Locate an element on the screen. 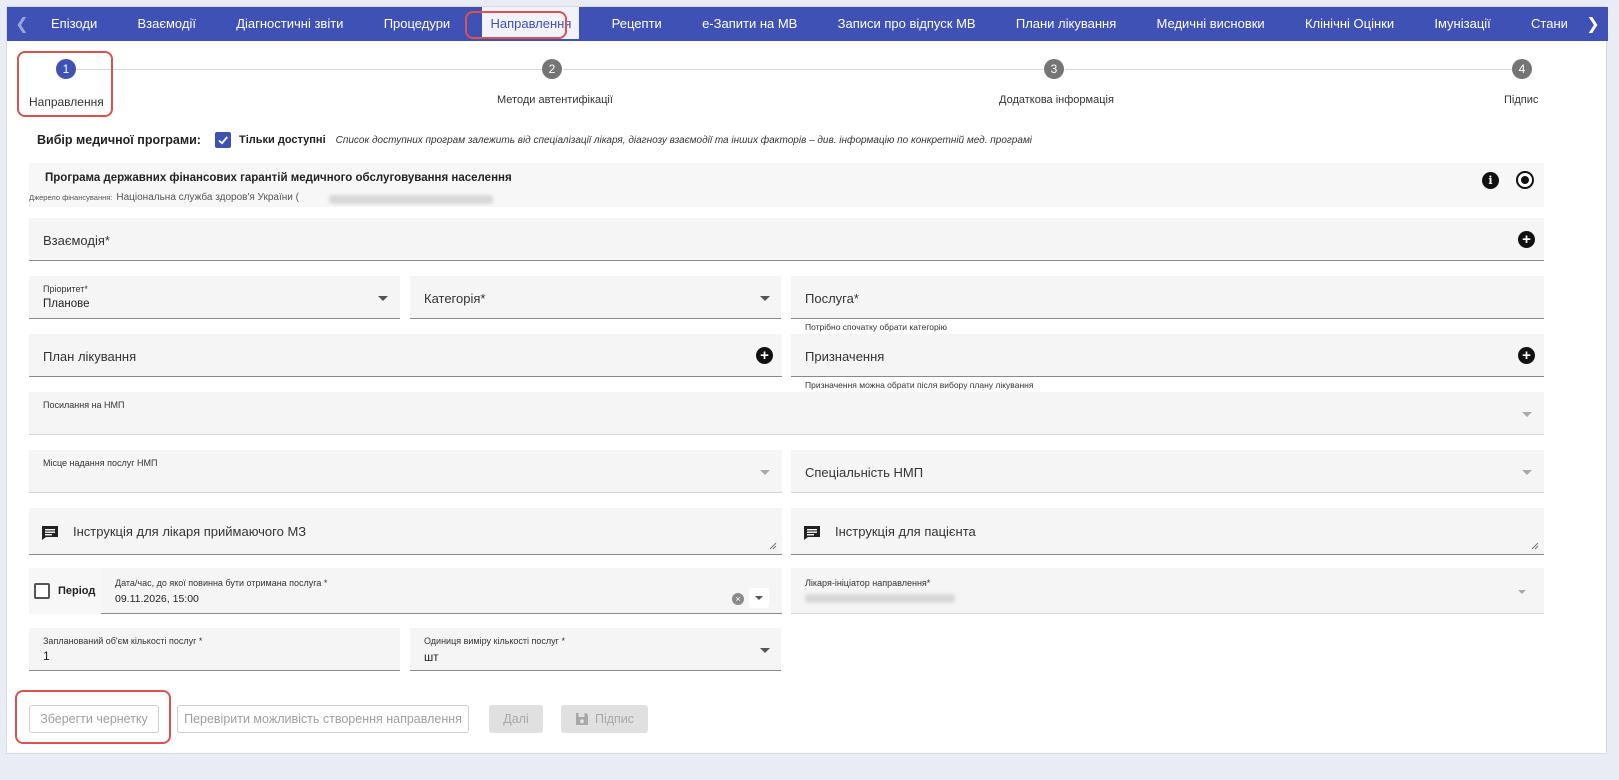 This screenshot has height=780, width=1619. assignment-label: Призначення is located at coordinates (845, 356).